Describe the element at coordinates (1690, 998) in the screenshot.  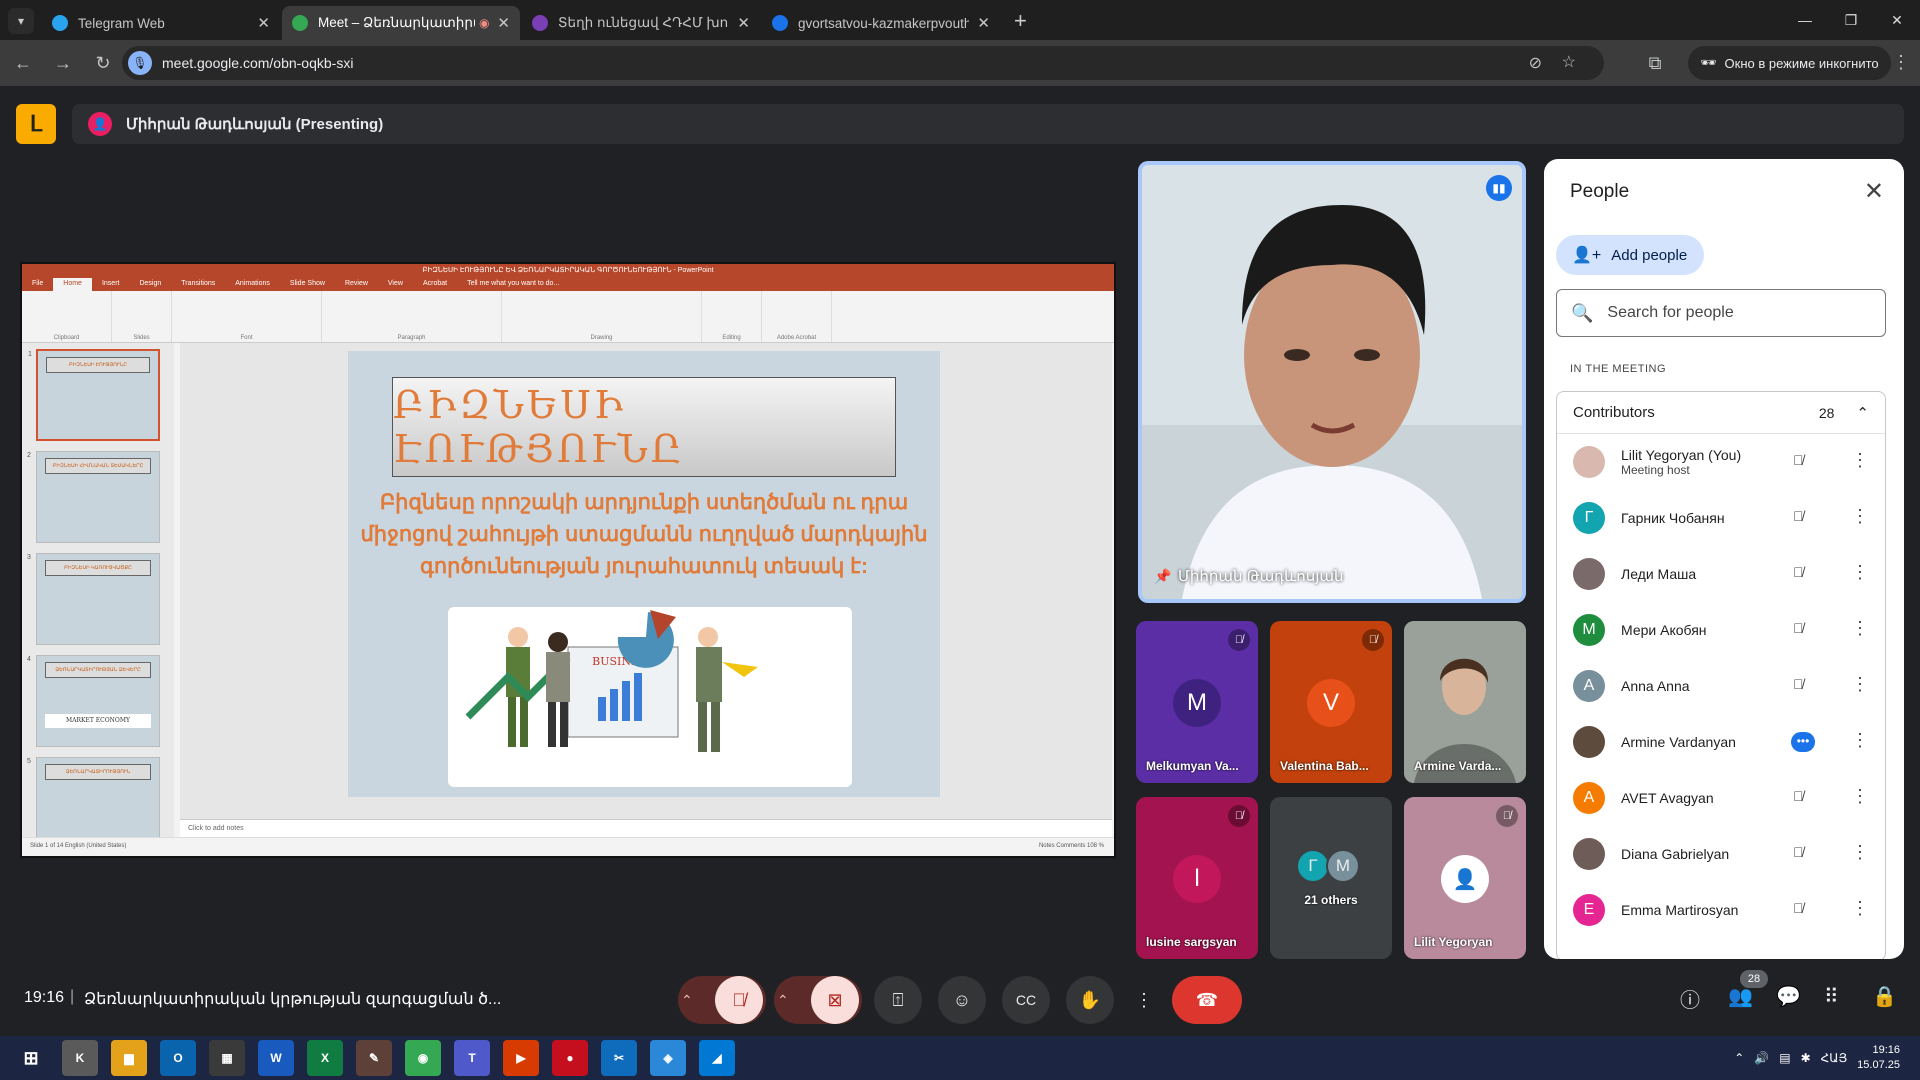
I see `meeting-info-icon: ⓘ` at that location.